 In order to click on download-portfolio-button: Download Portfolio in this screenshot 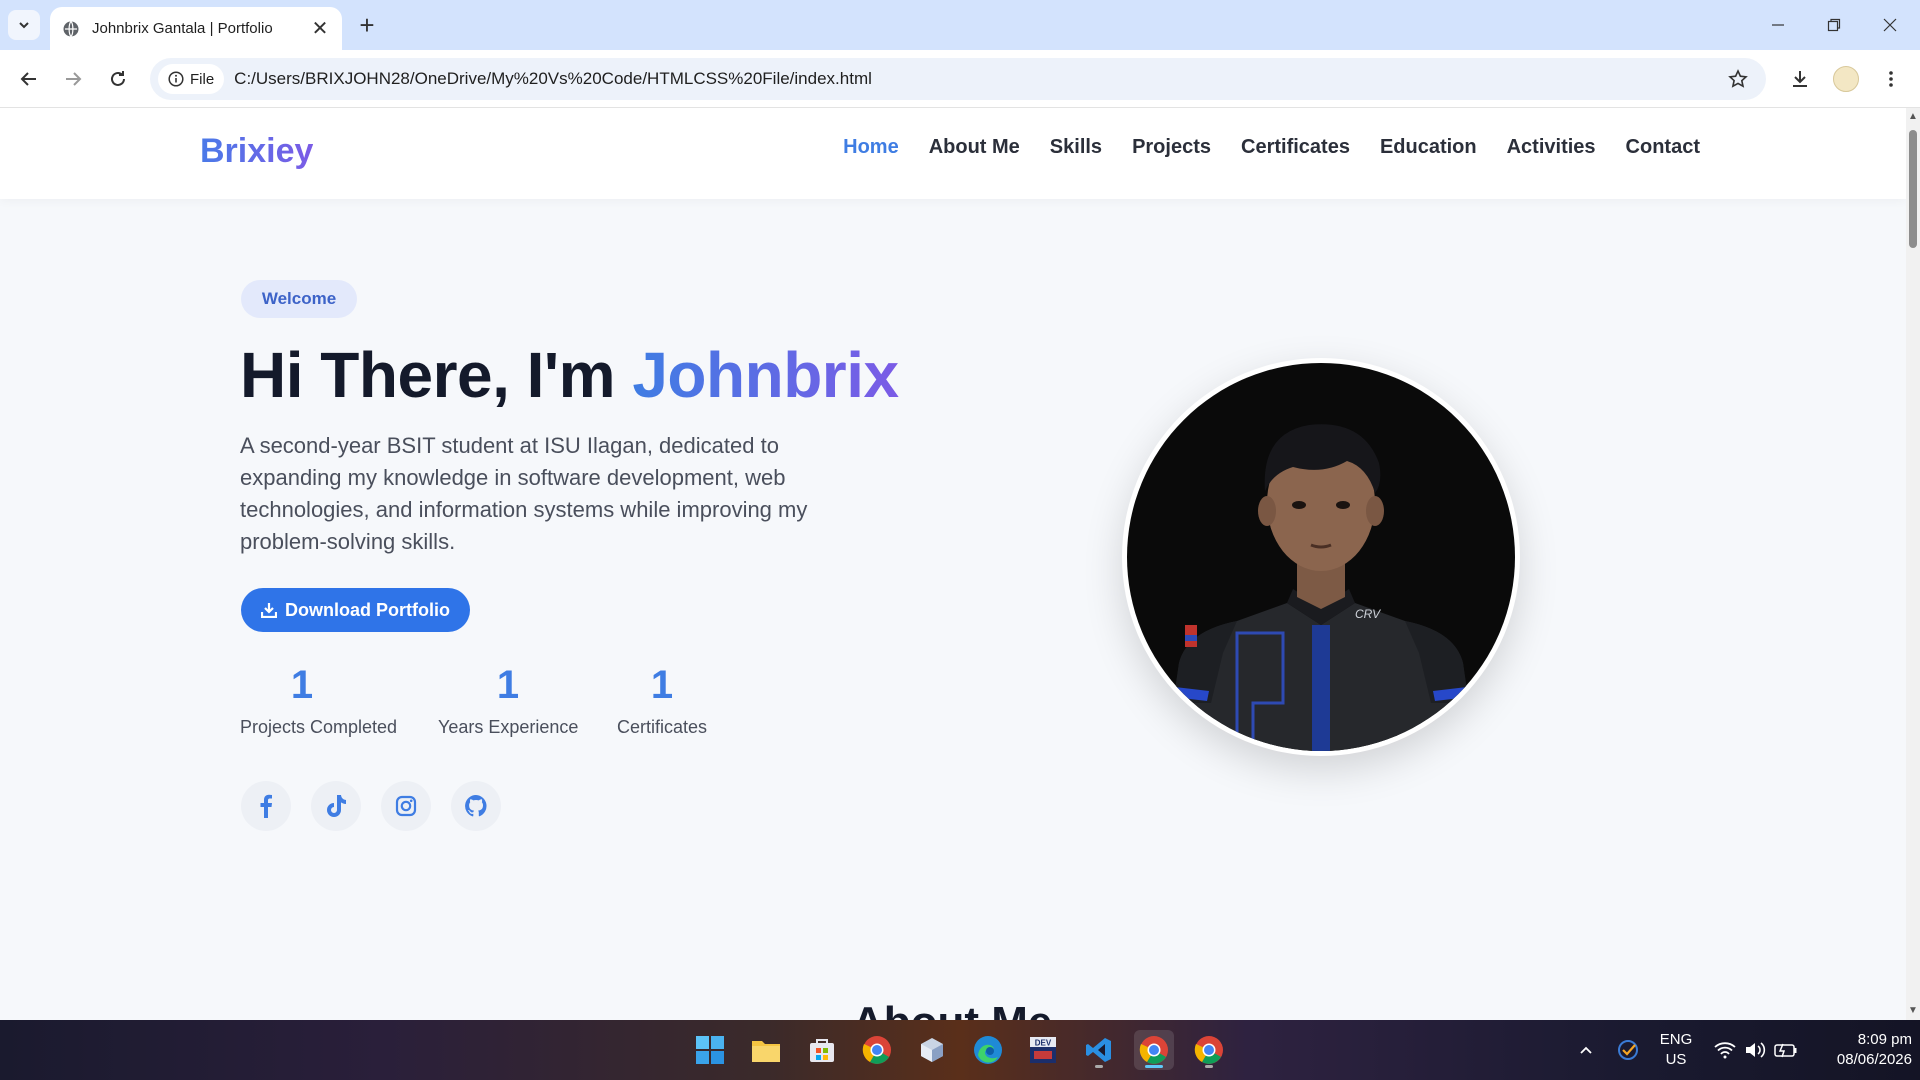, I will do `click(355, 610)`.